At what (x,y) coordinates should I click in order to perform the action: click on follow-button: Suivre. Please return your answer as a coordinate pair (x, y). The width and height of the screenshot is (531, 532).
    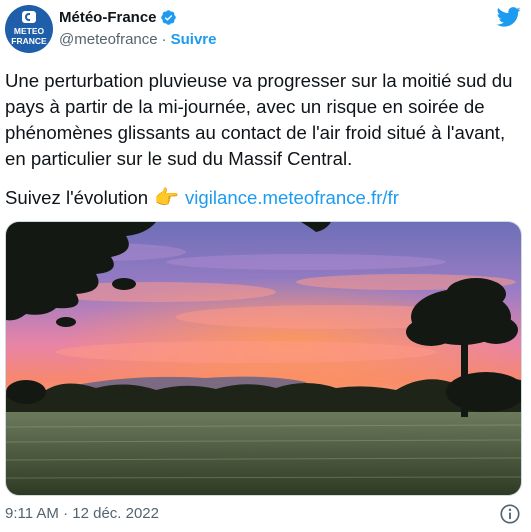
    Looking at the image, I should click on (194, 39).